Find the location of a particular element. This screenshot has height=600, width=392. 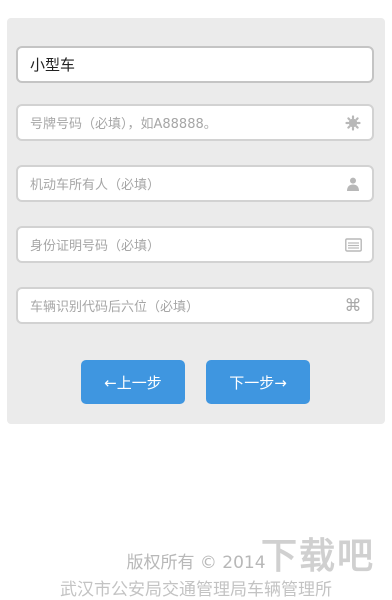

id-card-icon is located at coordinates (353, 245).